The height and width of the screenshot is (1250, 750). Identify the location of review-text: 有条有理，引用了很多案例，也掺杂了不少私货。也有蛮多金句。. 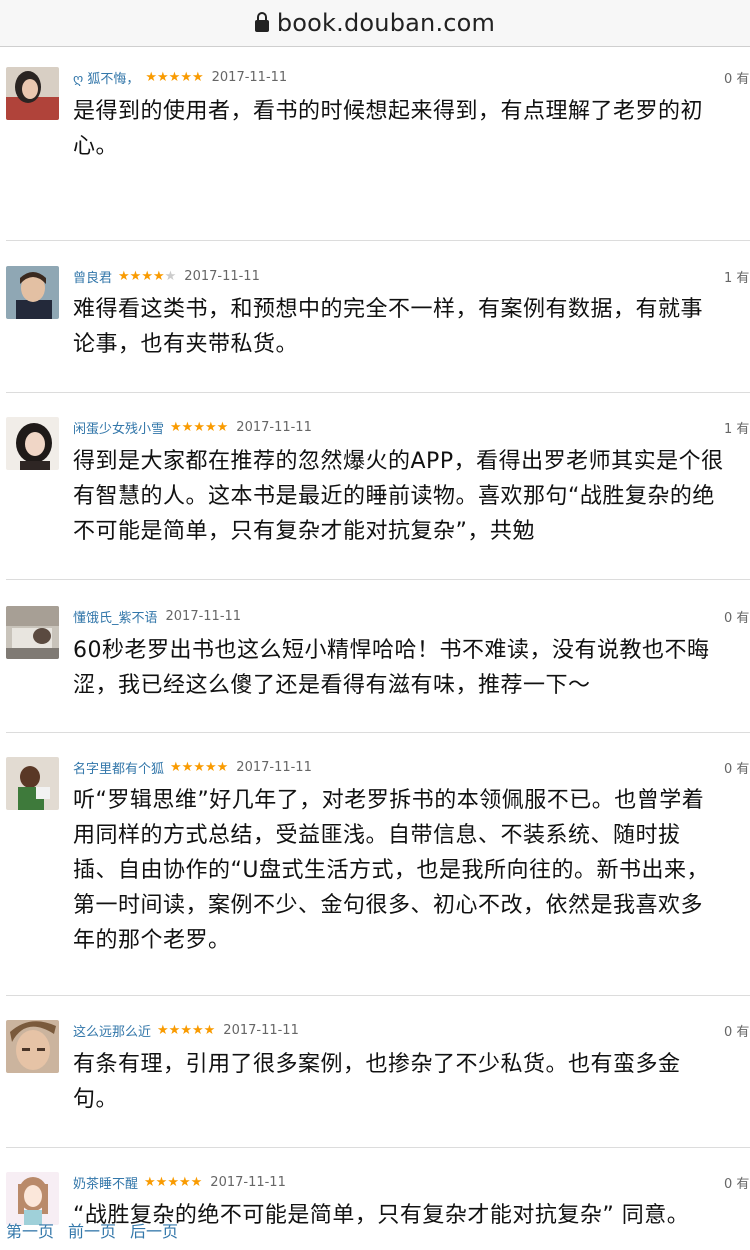
(377, 1082).